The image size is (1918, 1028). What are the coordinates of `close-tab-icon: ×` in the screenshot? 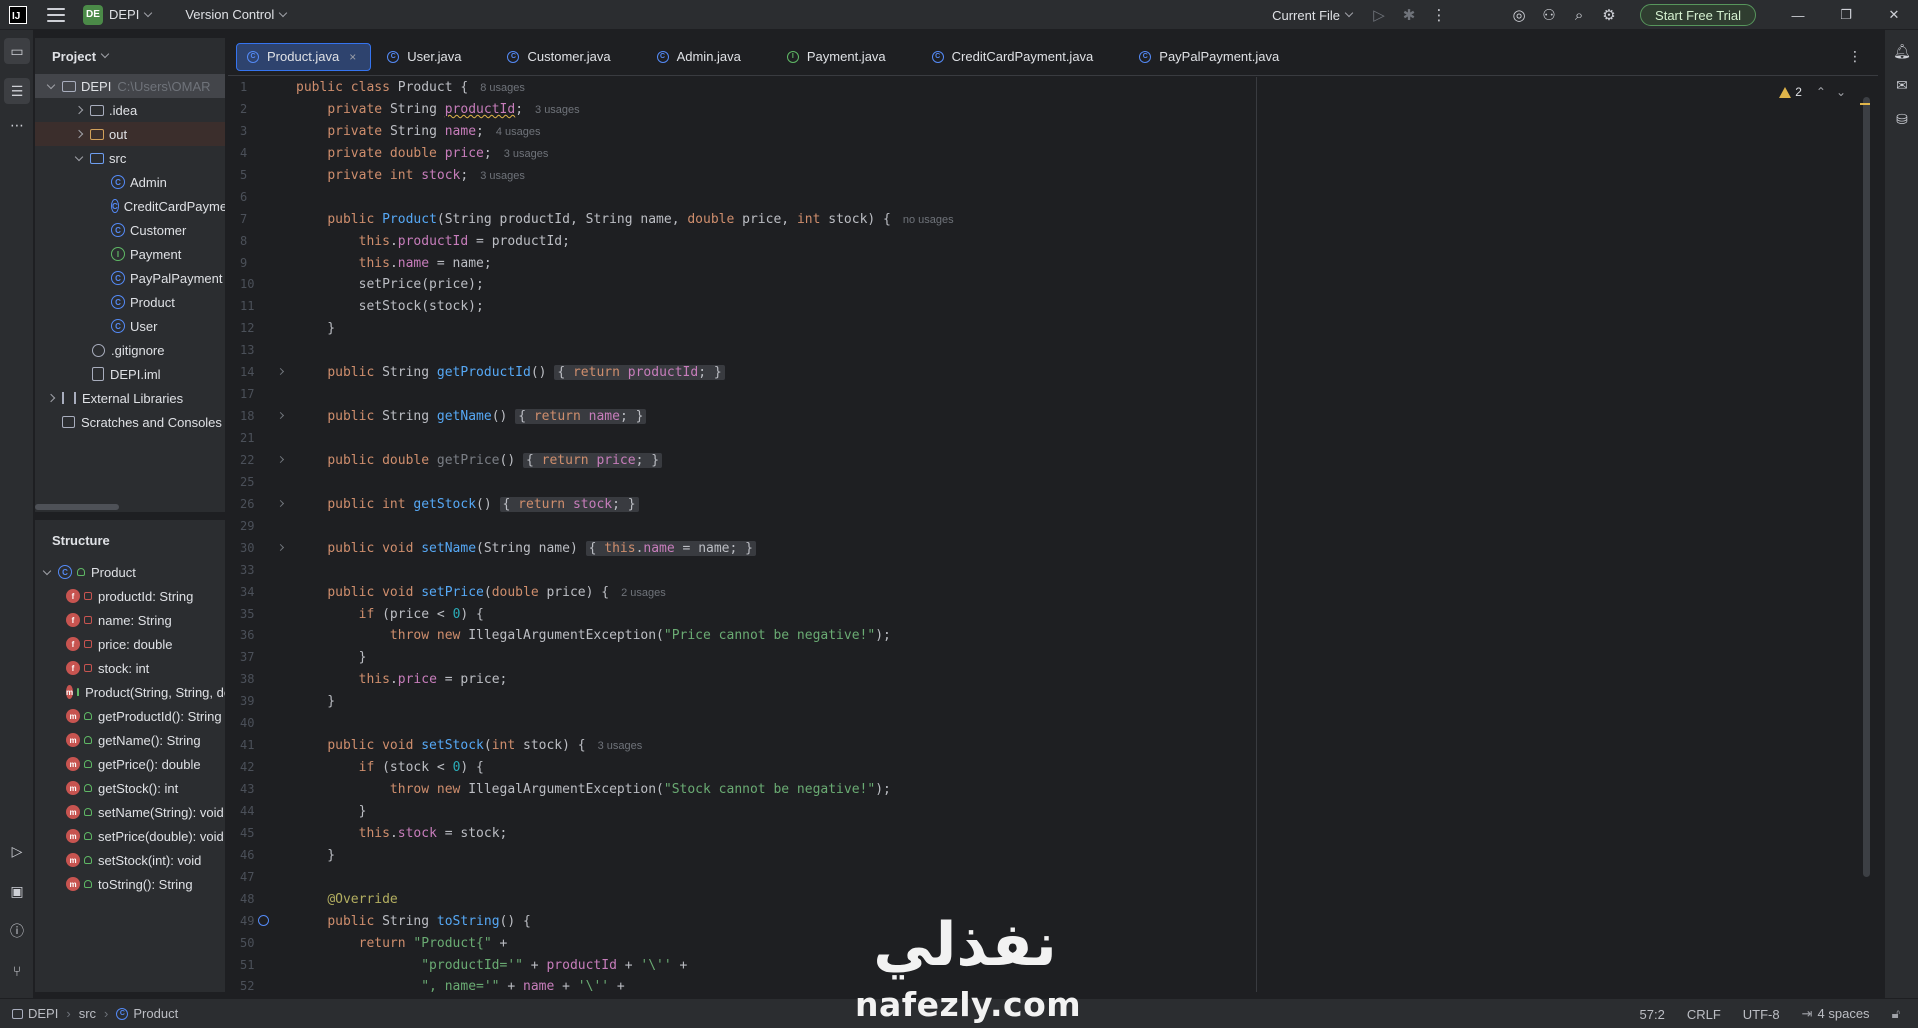 It's located at (352, 57).